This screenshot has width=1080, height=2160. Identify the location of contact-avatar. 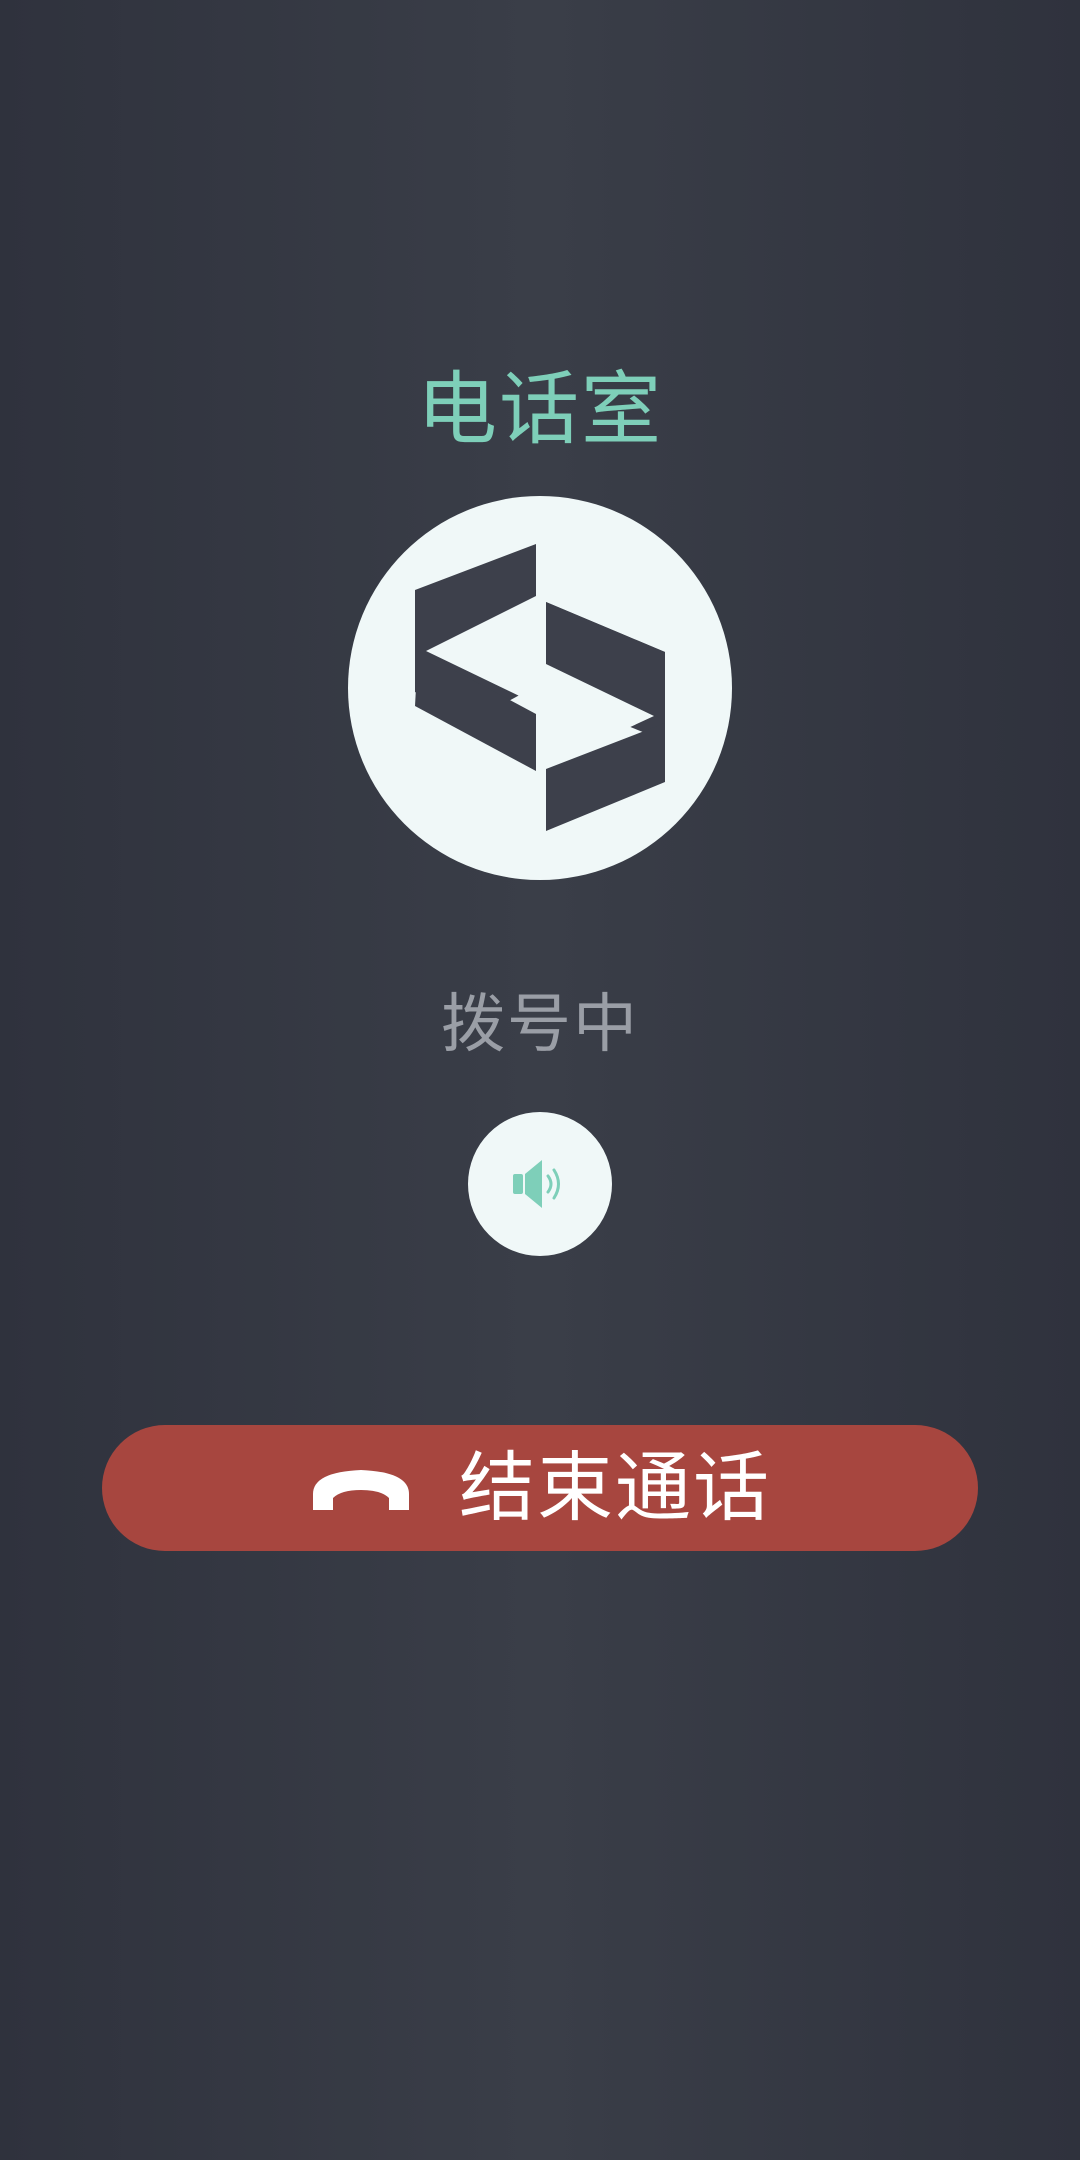
(540, 688).